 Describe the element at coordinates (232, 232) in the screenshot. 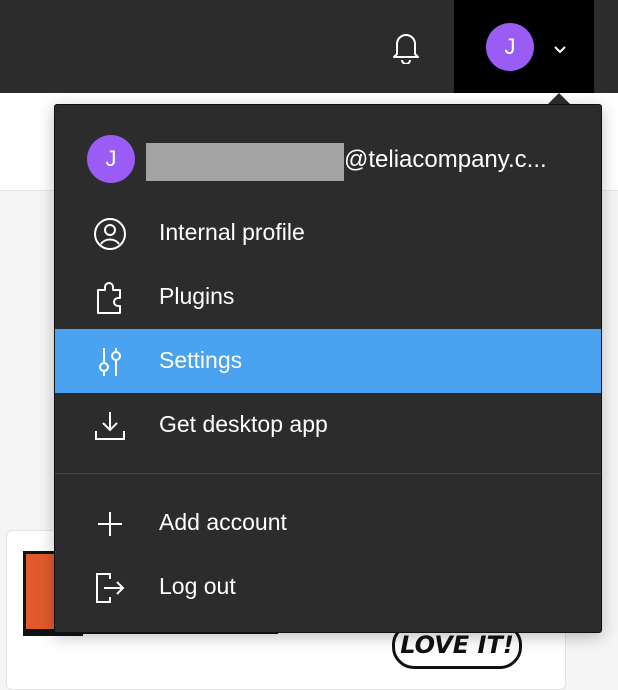

I see `menu-item-label: Internal profile` at that location.